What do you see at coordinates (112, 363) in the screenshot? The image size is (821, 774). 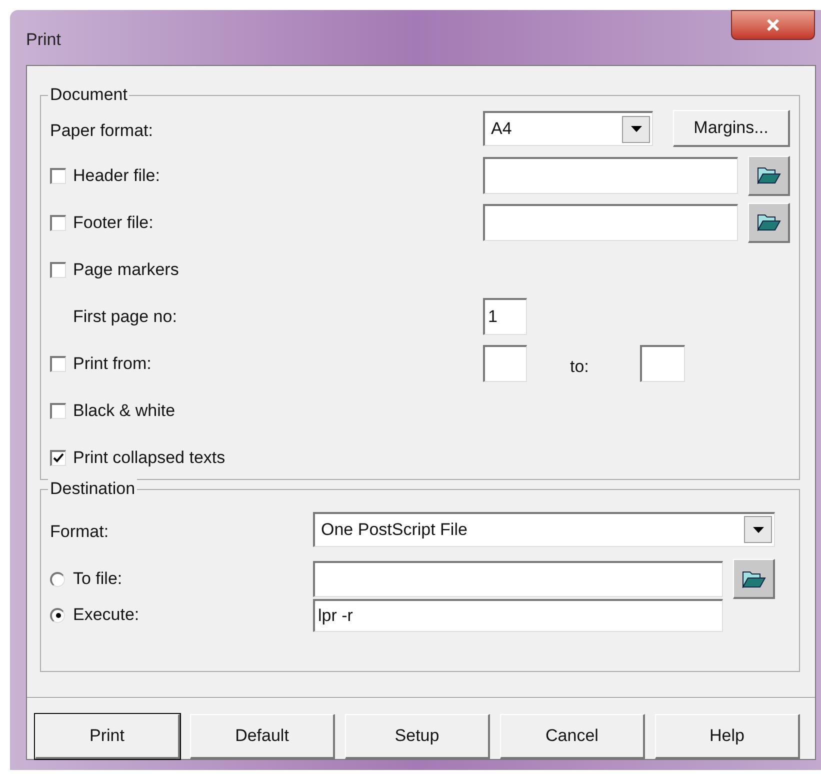 I see `checkbox-label: Print from:` at bounding box center [112, 363].